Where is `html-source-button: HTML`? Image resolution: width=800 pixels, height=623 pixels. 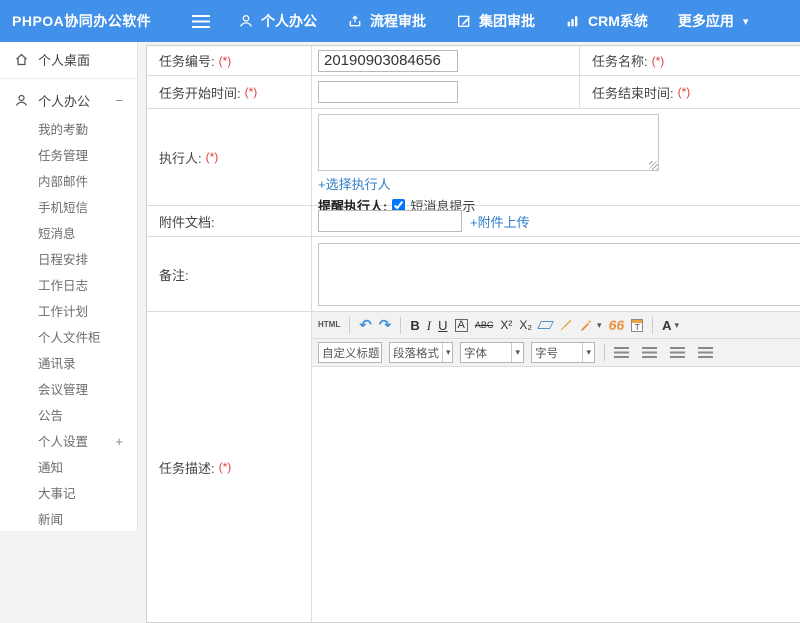
html-source-button: HTML is located at coordinates (329, 325).